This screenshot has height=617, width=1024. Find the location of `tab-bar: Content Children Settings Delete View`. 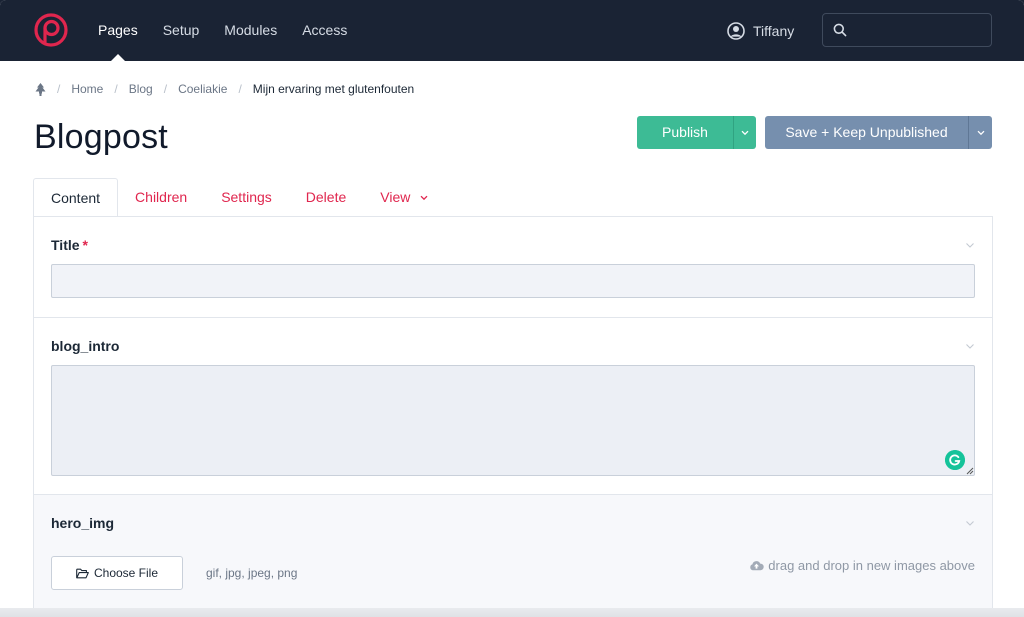

tab-bar: Content Children Settings Delete View is located at coordinates (239, 198).